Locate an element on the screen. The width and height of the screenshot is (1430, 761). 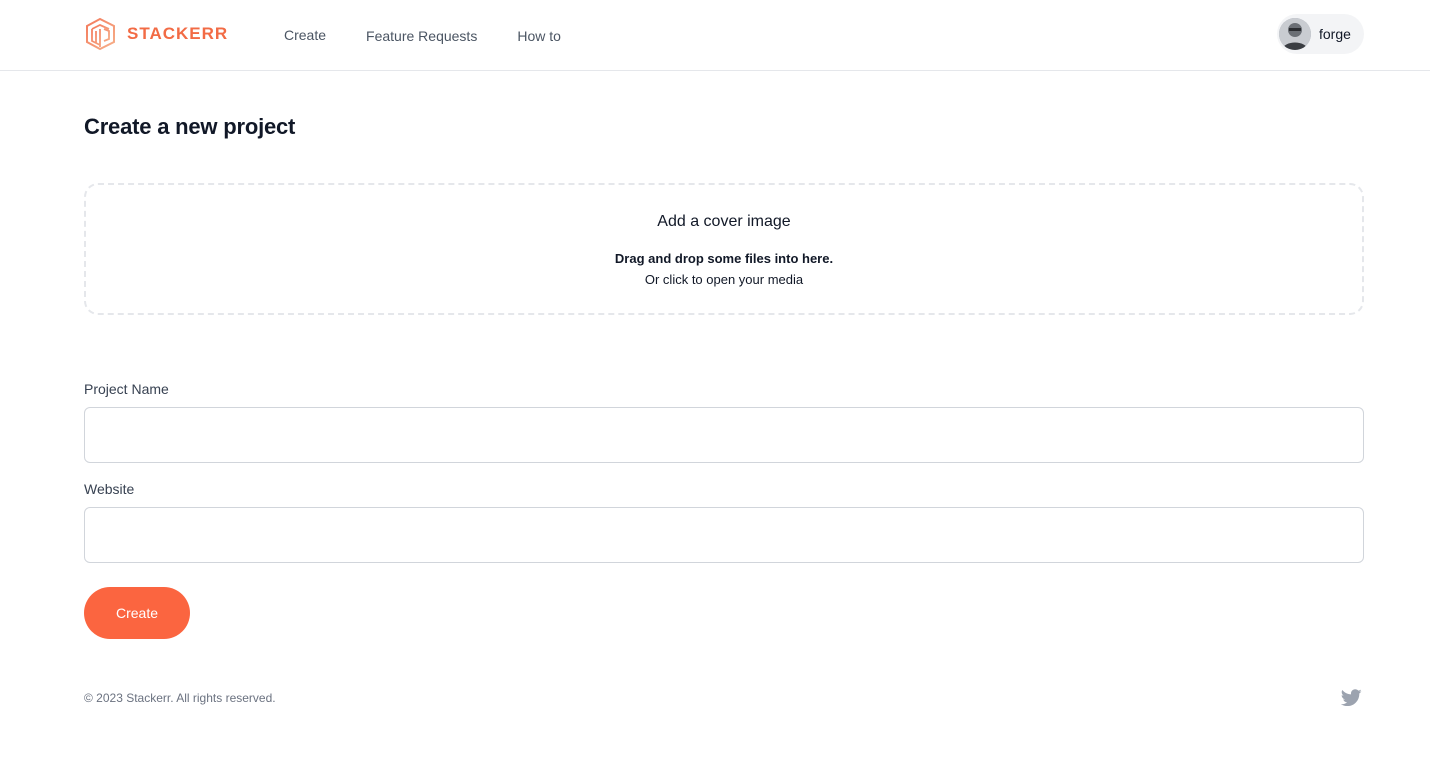
dropzone-subtext: Or click to open your media is located at coordinates (724, 279).